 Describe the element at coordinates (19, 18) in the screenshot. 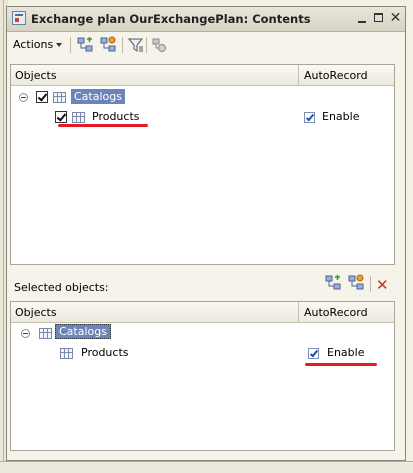

I see `exchange-plan-icon` at that location.